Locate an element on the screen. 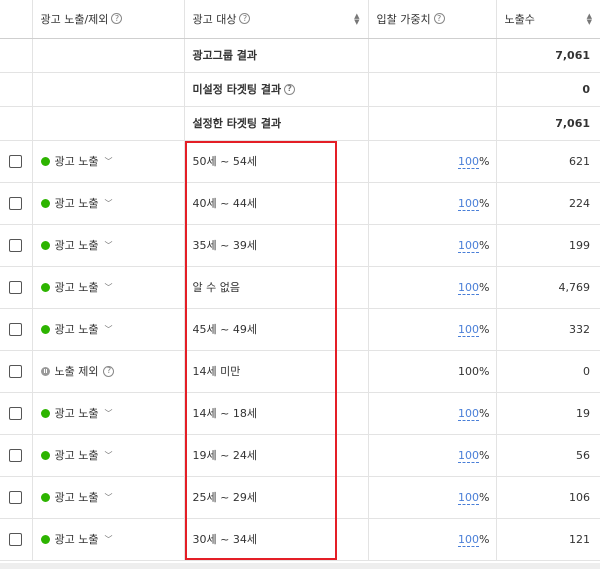  summary-label: 미설정 타겟팅 결과 is located at coordinates (237, 89).